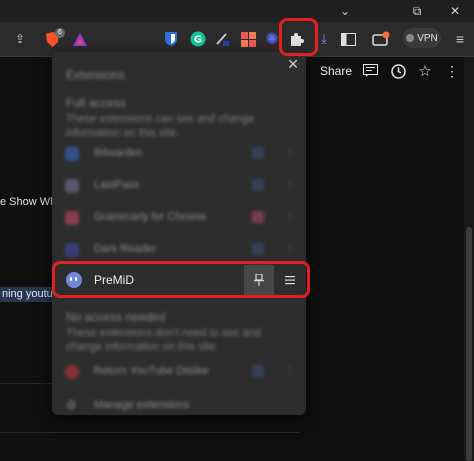  I want to click on extension-name: Dark Reader, so click(125, 249).